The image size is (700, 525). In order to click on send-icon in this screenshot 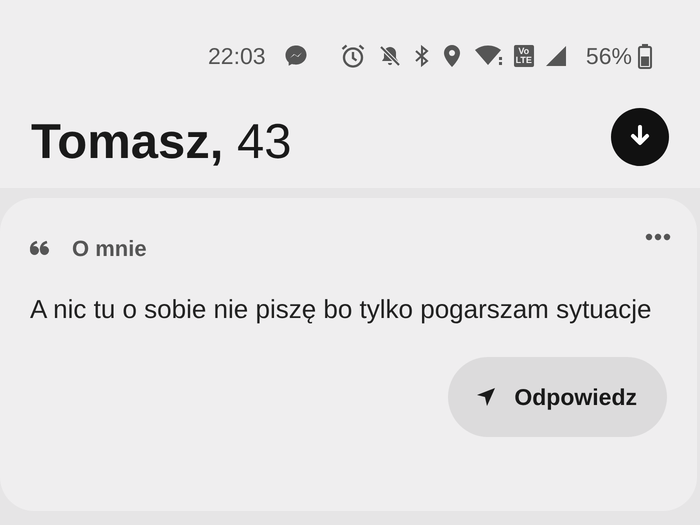, I will do `click(486, 397)`.